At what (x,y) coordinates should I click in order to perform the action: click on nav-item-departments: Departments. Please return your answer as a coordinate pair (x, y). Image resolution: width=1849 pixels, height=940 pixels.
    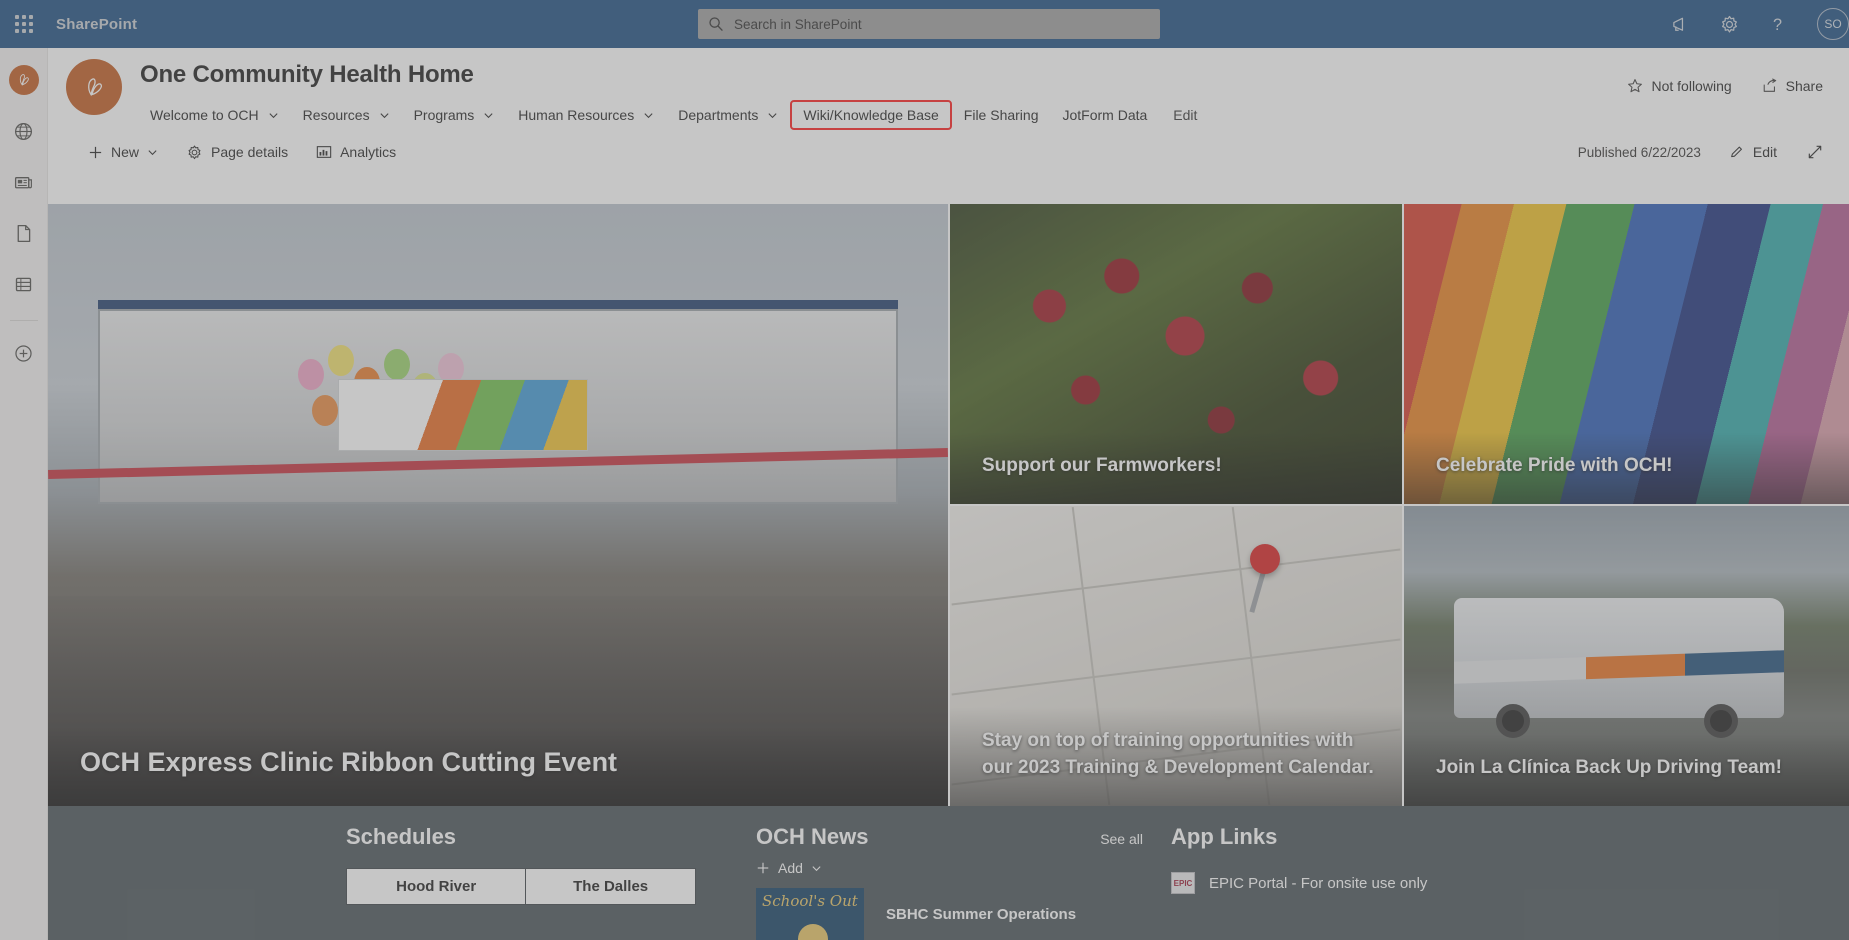
    Looking at the image, I should click on (728, 115).